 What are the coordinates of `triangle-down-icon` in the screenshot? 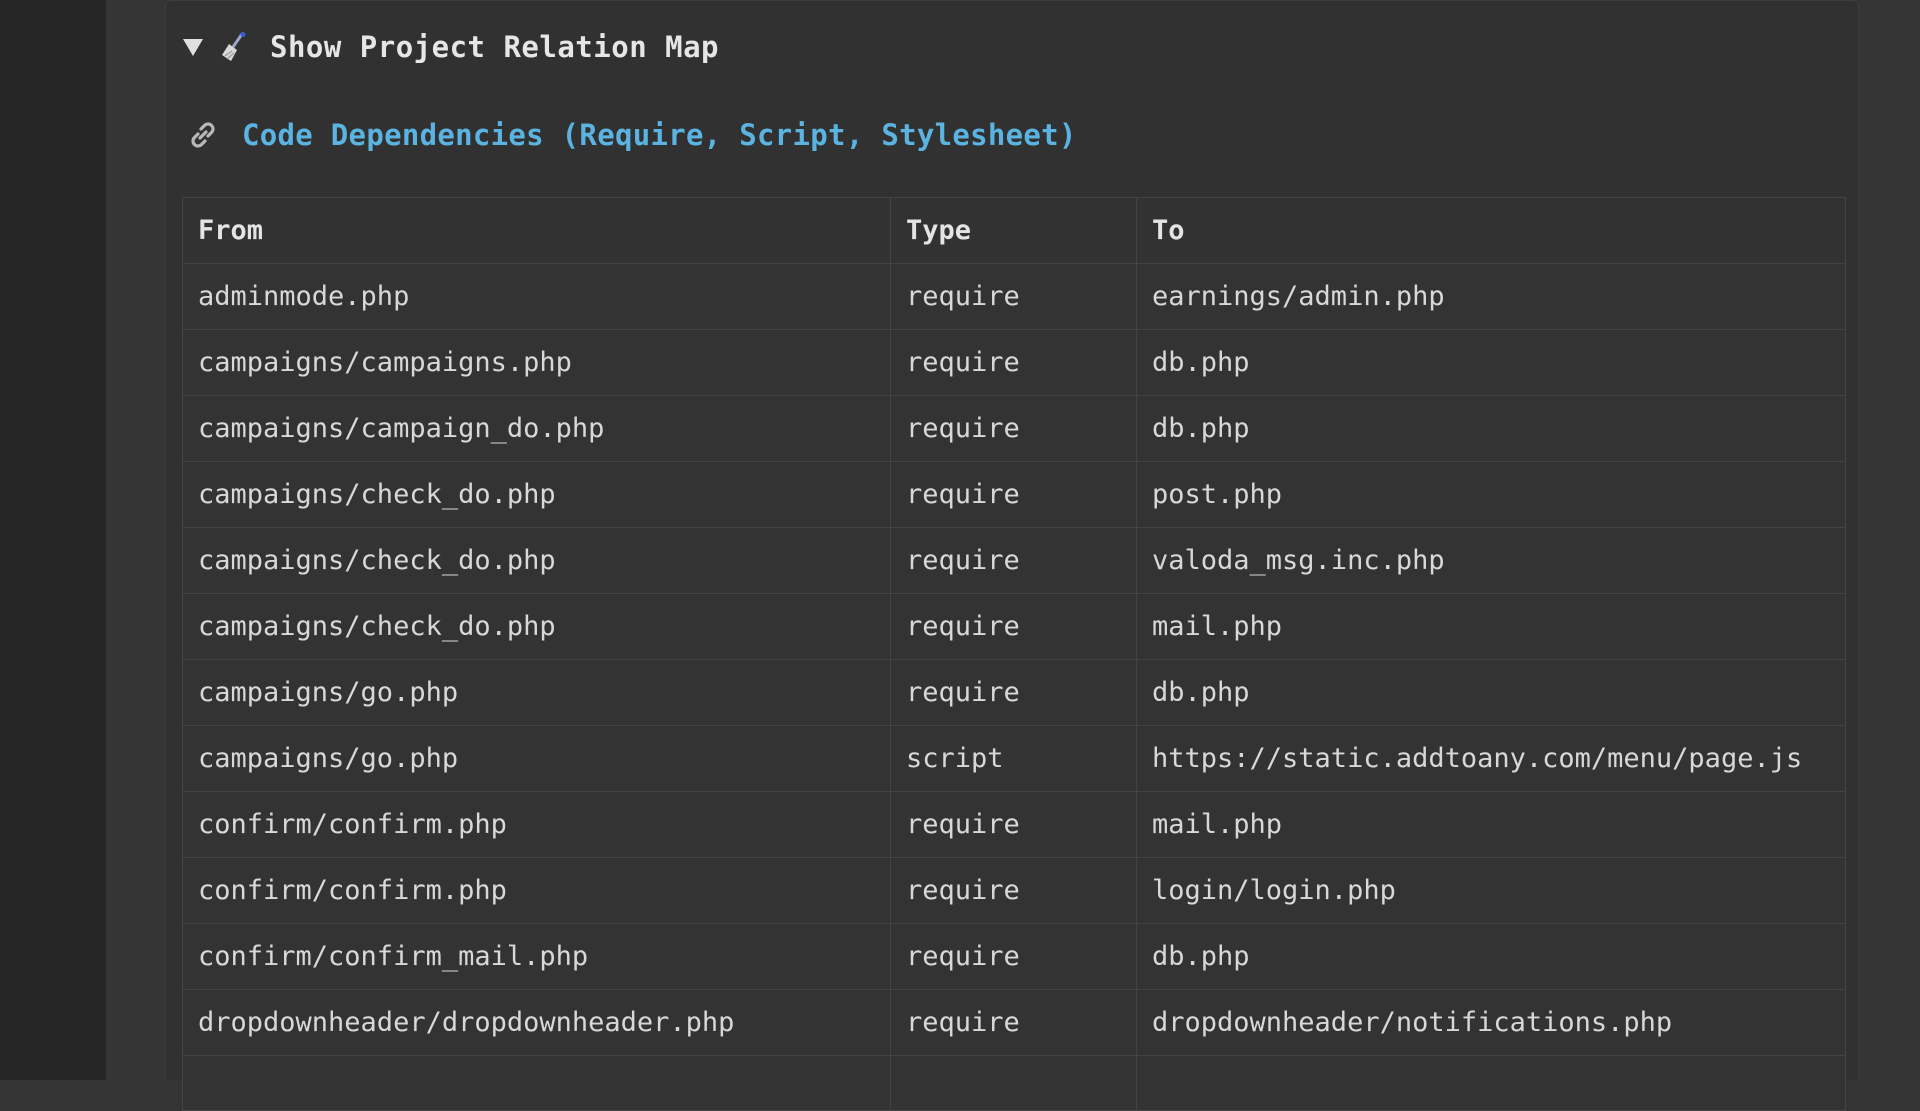 It's located at (193, 47).